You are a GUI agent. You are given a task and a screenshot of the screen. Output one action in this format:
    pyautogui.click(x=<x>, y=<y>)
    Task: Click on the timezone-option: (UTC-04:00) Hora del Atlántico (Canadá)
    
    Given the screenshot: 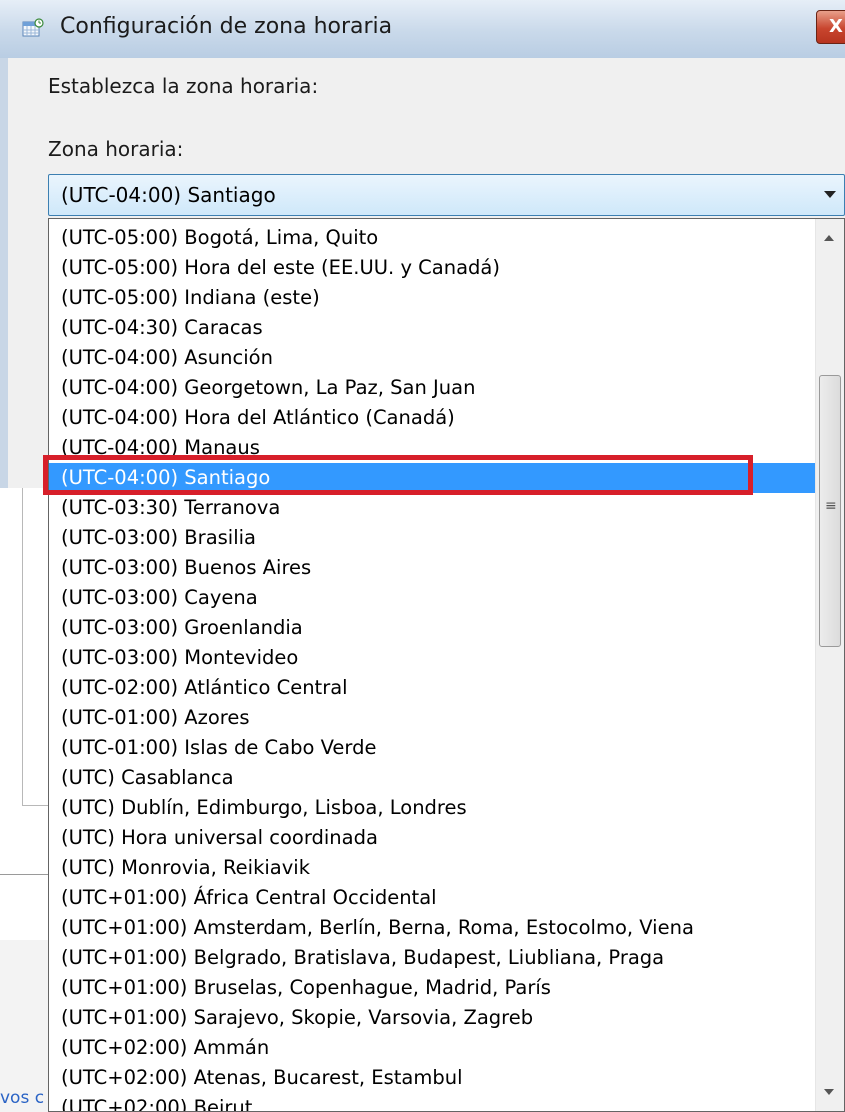 What is the action you would take?
    pyautogui.click(x=434, y=418)
    